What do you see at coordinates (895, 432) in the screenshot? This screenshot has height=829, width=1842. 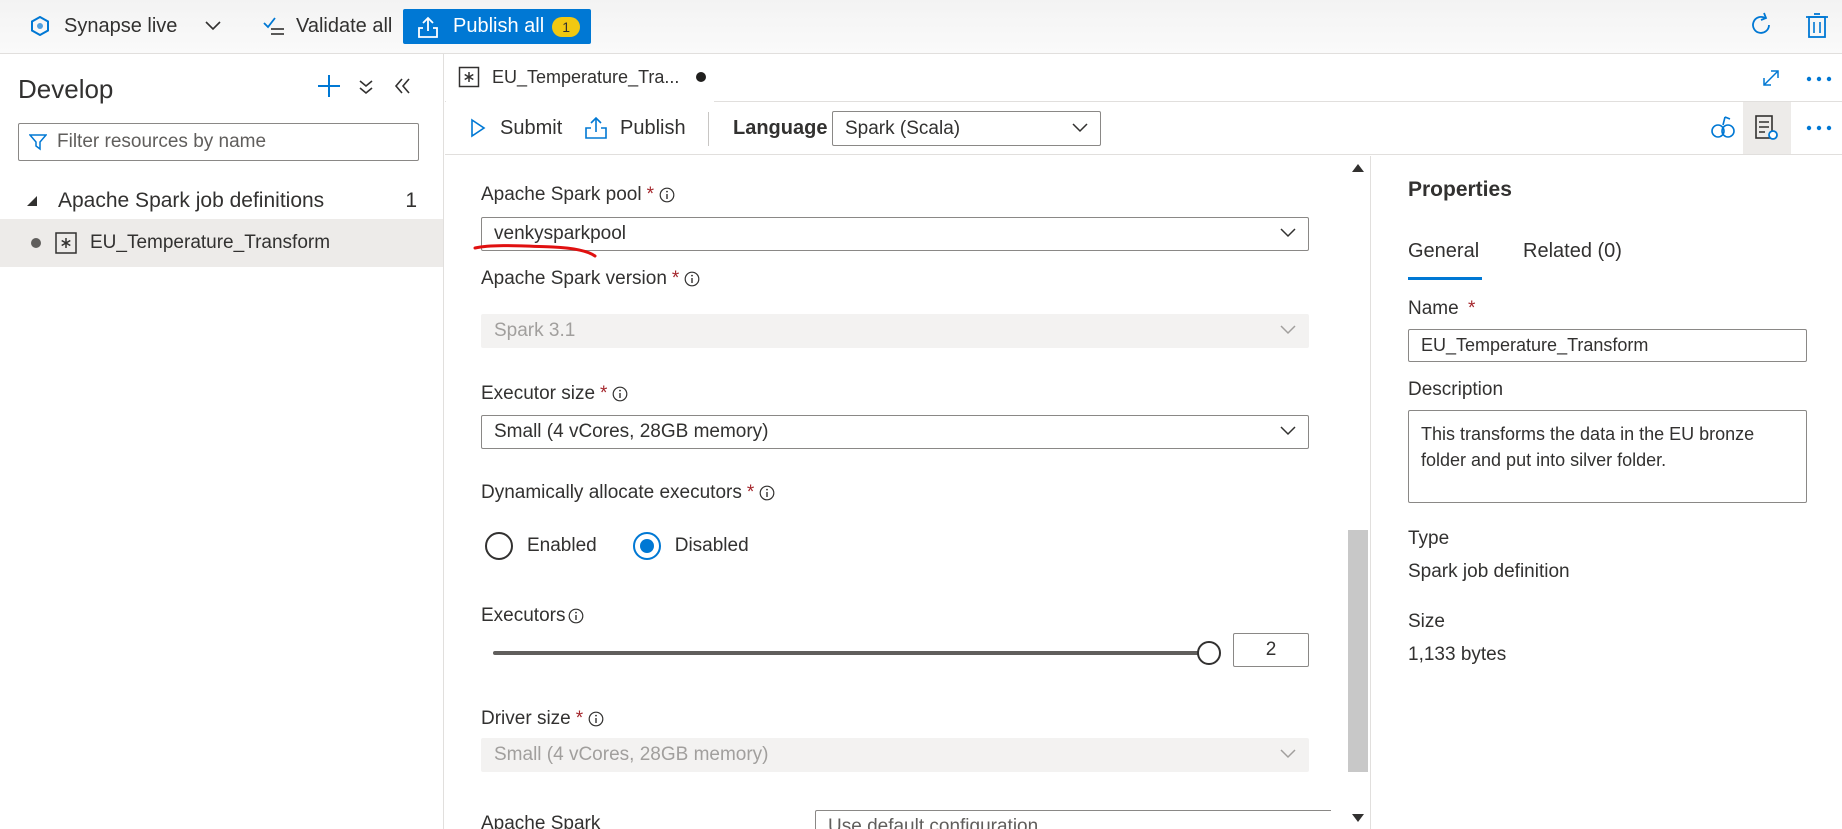 I see `executor-size-select: Small (4 vCores, 28GB memory)` at bounding box center [895, 432].